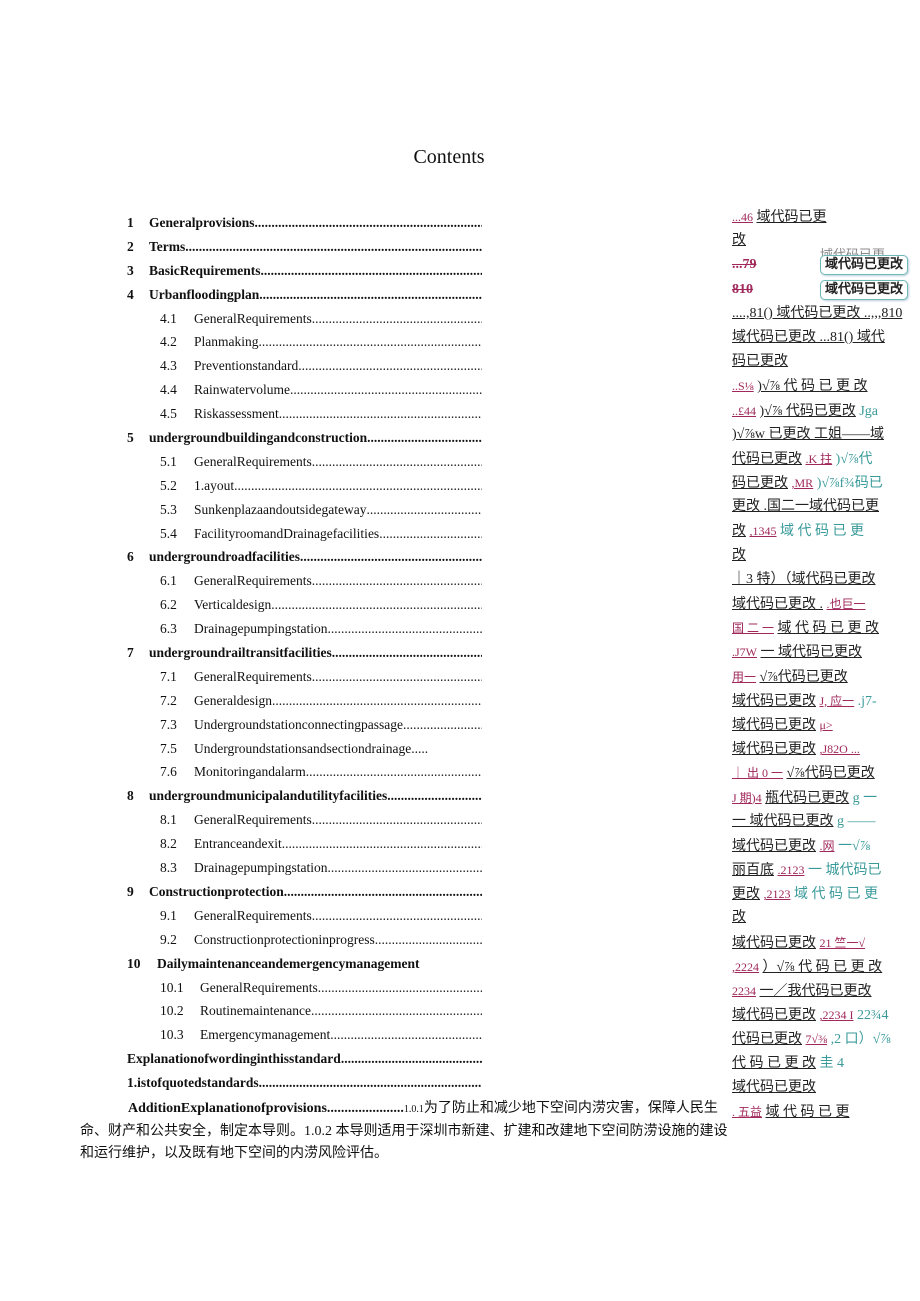 This screenshot has width=920, height=1301. Describe the element at coordinates (304, 1011) in the screenshot. I see `toc-entry: 10.2 Routinemaintenance` at that location.